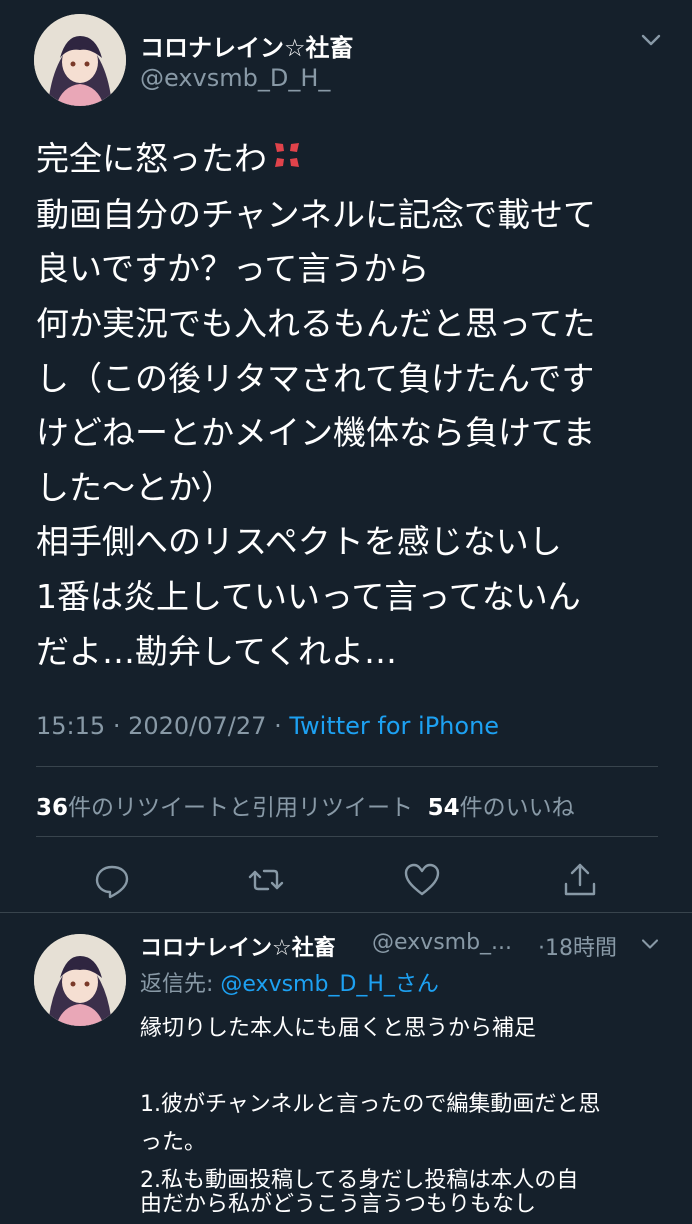  Describe the element at coordinates (316, 214) in the screenshot. I see `tweet-text-line: 動画自分のチャンネルに記念で載せて` at that location.